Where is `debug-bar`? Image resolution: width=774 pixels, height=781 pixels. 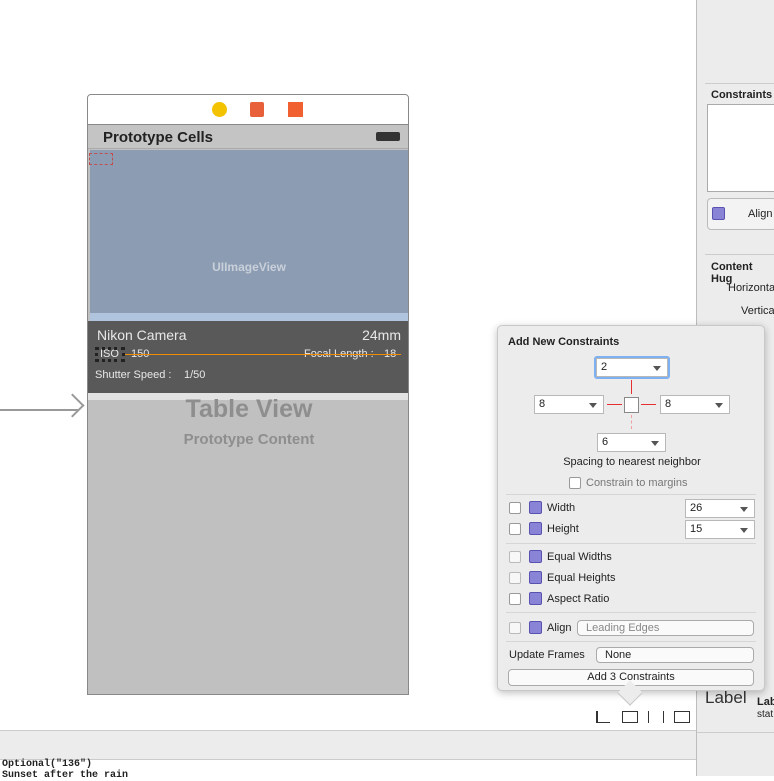 debug-bar is located at coordinates (348, 745).